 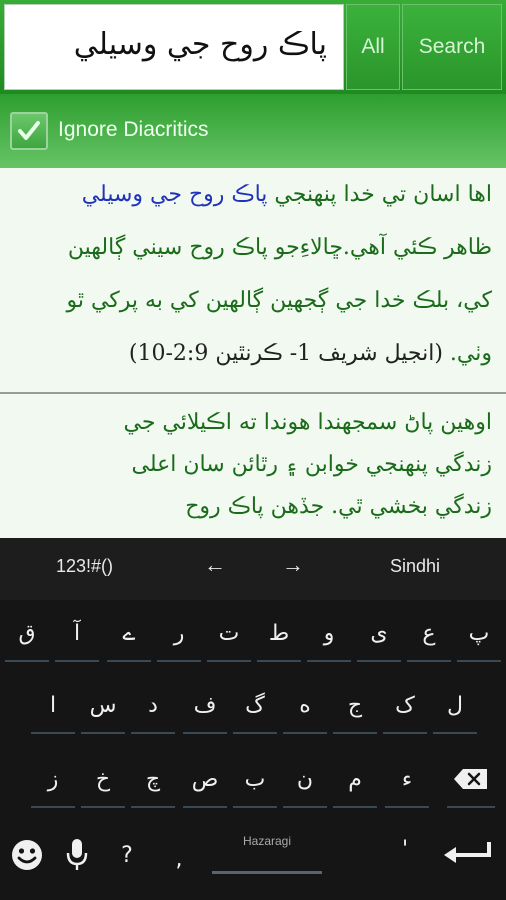 I want to click on enter-icon, so click(x=467, y=852).